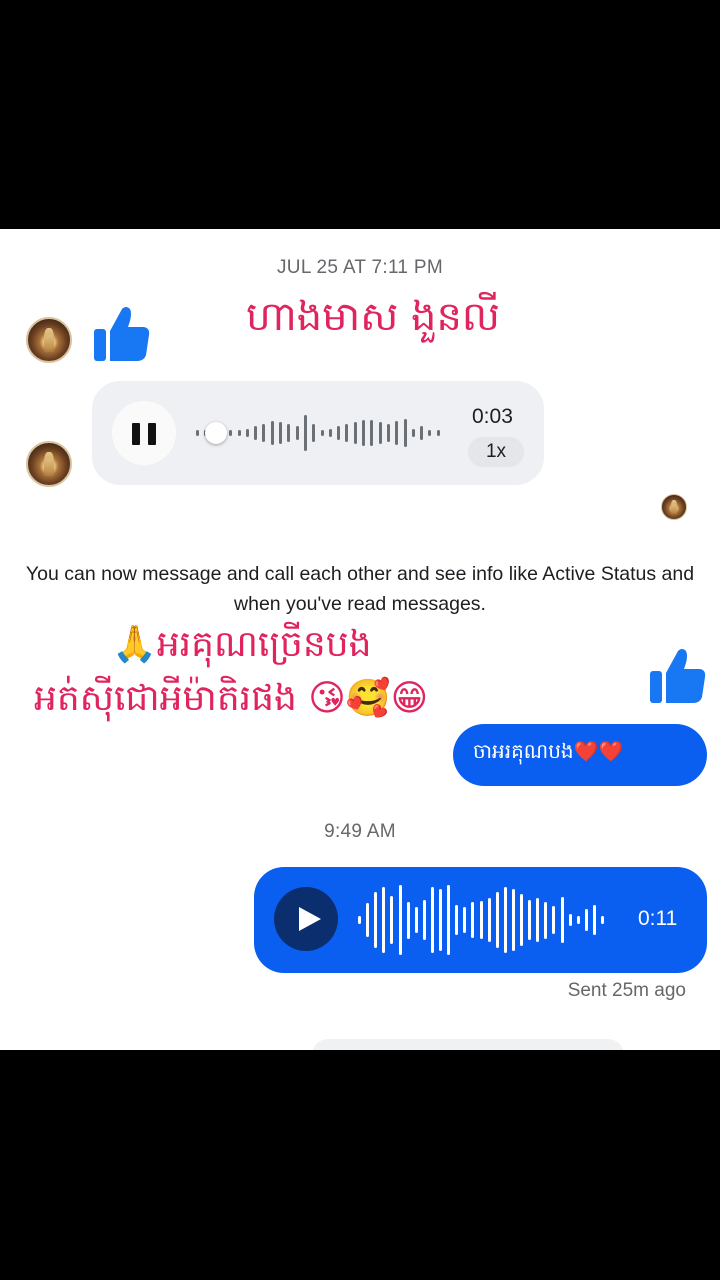  What do you see at coordinates (242, 644) in the screenshot?
I see `overlay-caption-line-1: 🙏អរគុណច្រើនបង` at bounding box center [242, 644].